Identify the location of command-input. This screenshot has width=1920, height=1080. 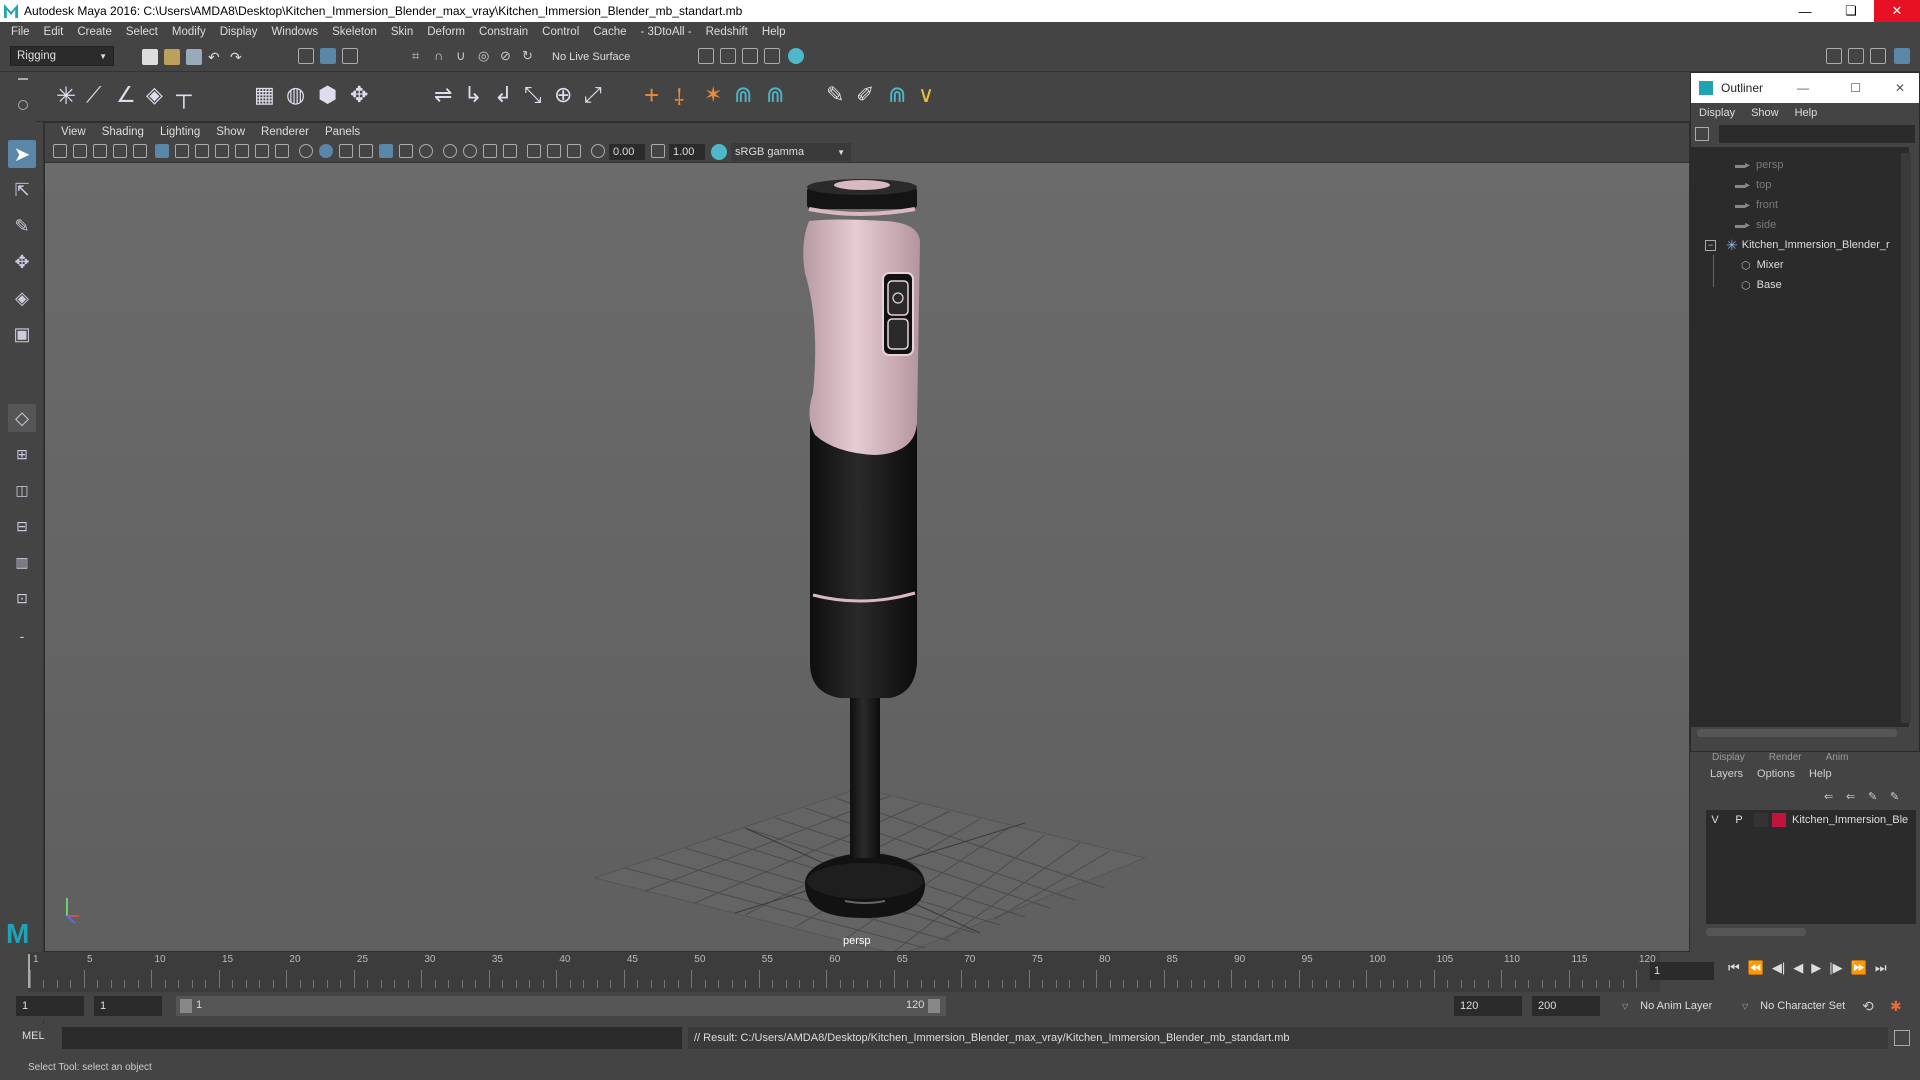
(372, 1038).